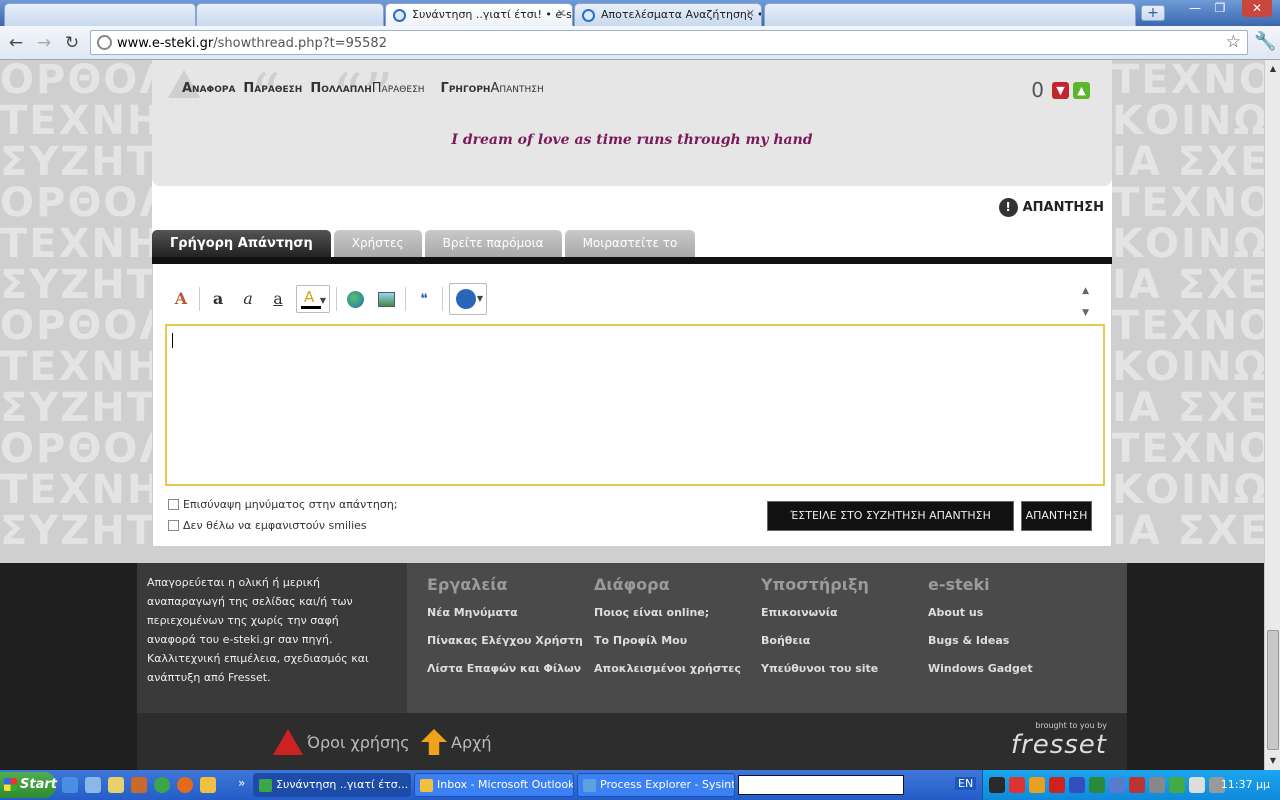 This screenshot has height=800, width=1280. I want to click on process-explorer-icon, so click(589, 785).